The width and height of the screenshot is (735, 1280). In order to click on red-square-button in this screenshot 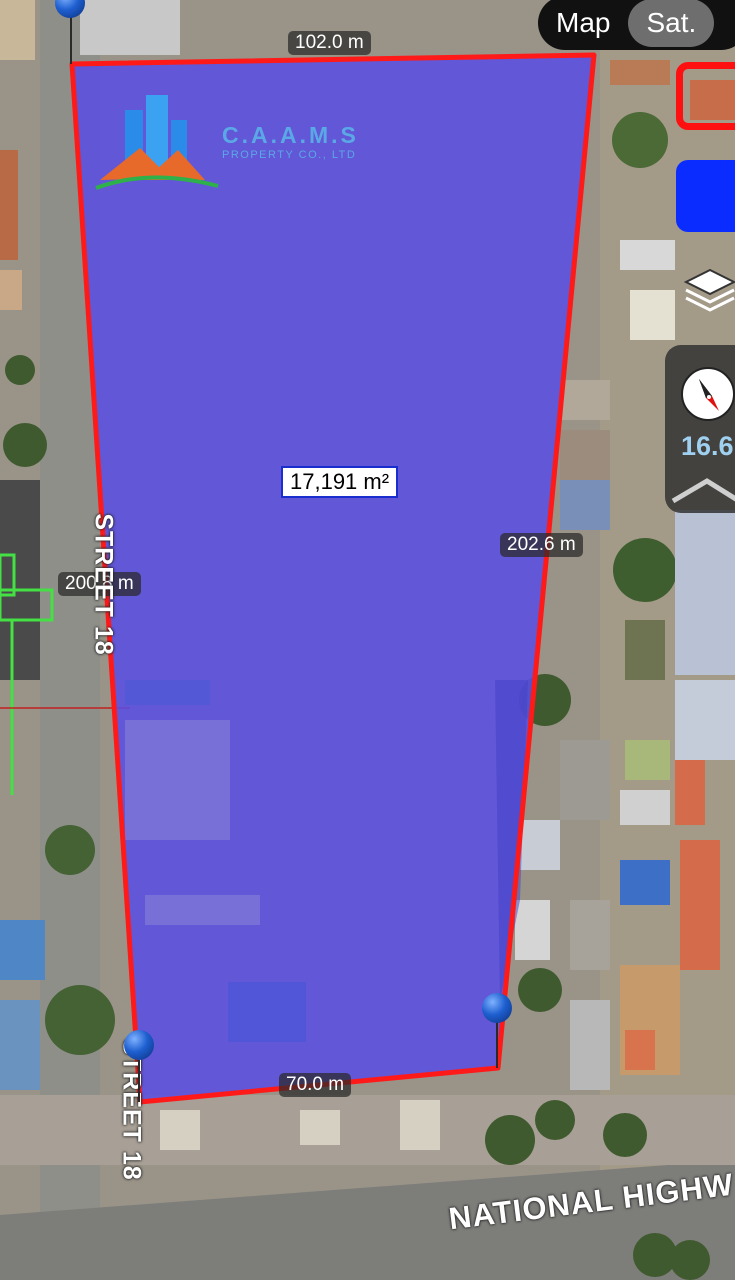, I will do `click(705, 96)`.